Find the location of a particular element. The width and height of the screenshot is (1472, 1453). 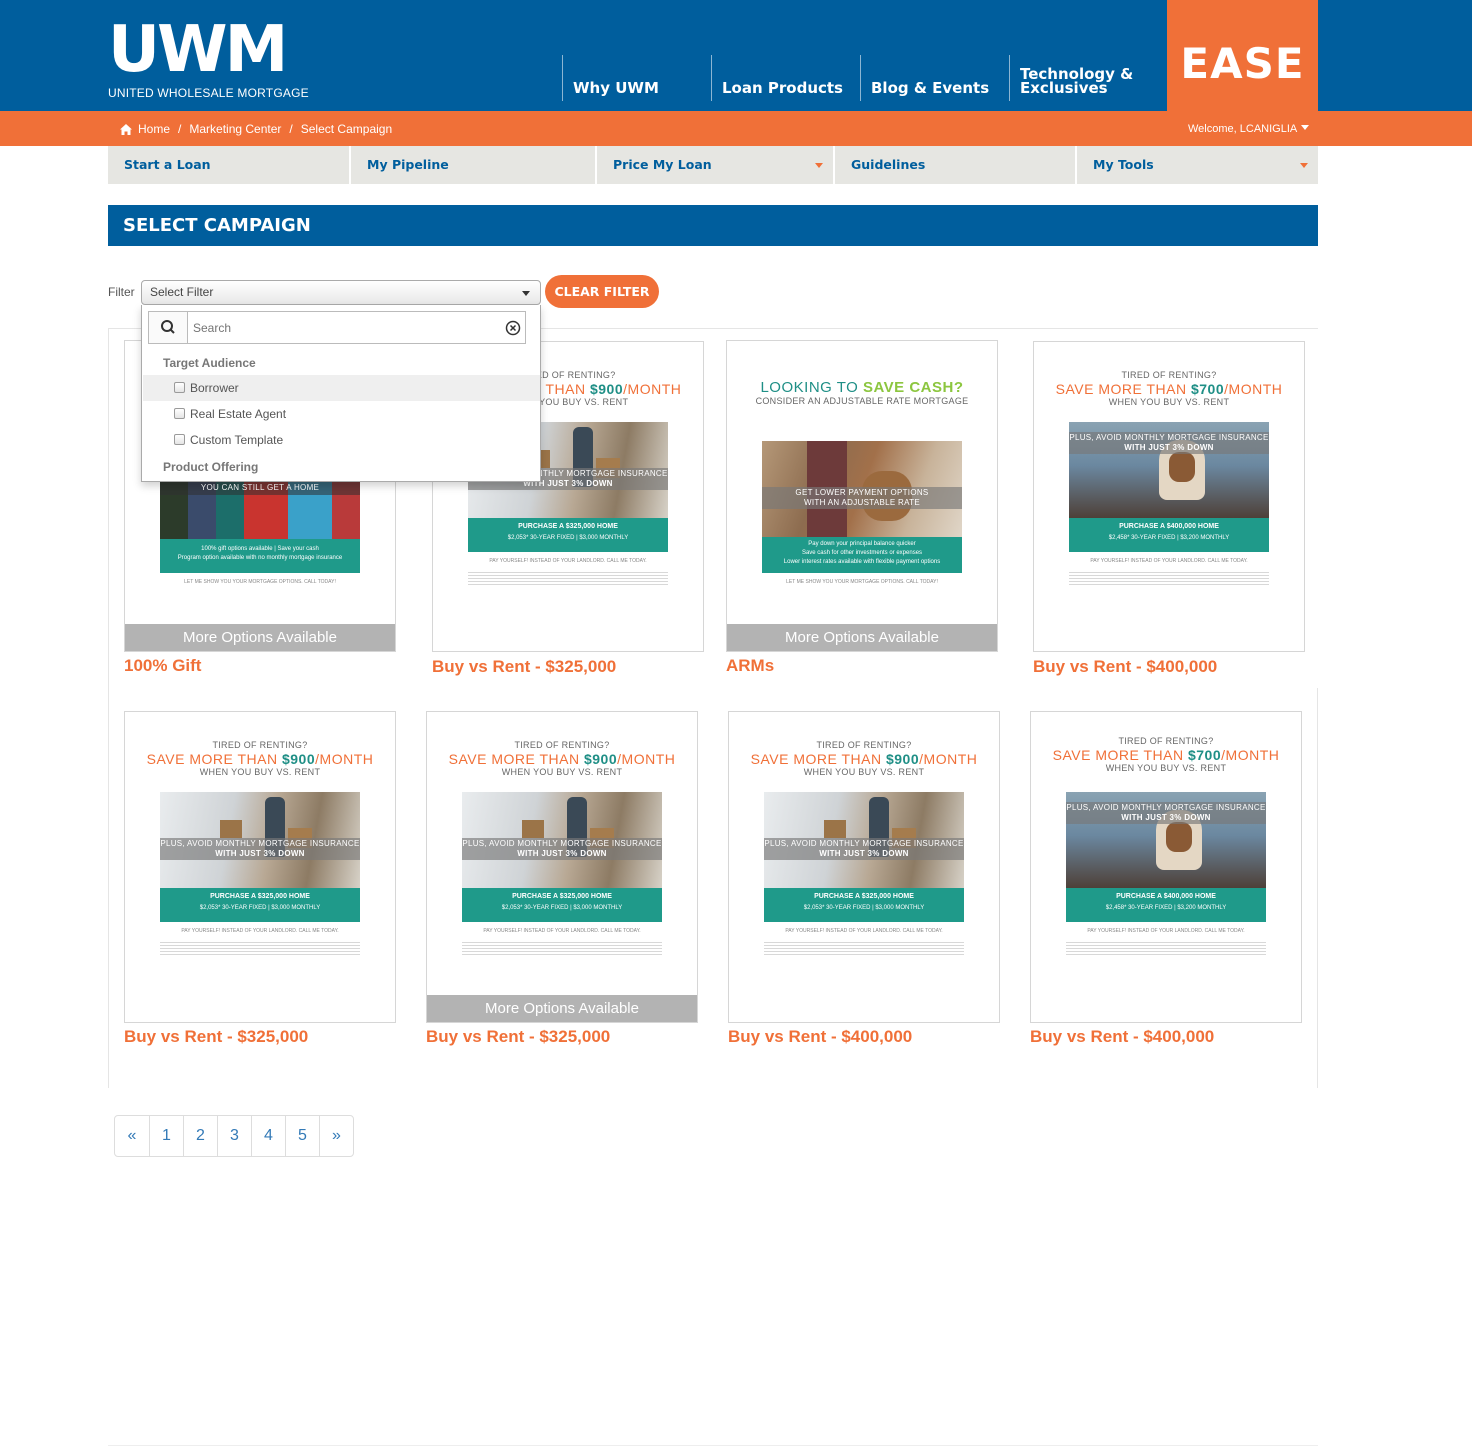

nav-why-uwm: Why UWM is located at coordinates (636, 78).